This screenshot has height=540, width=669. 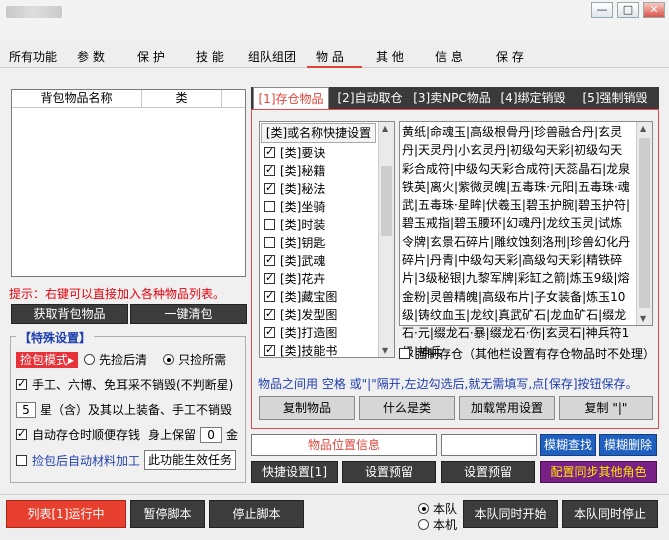 I want to click on category-item: [类]藏宝图, so click(x=327, y=296).